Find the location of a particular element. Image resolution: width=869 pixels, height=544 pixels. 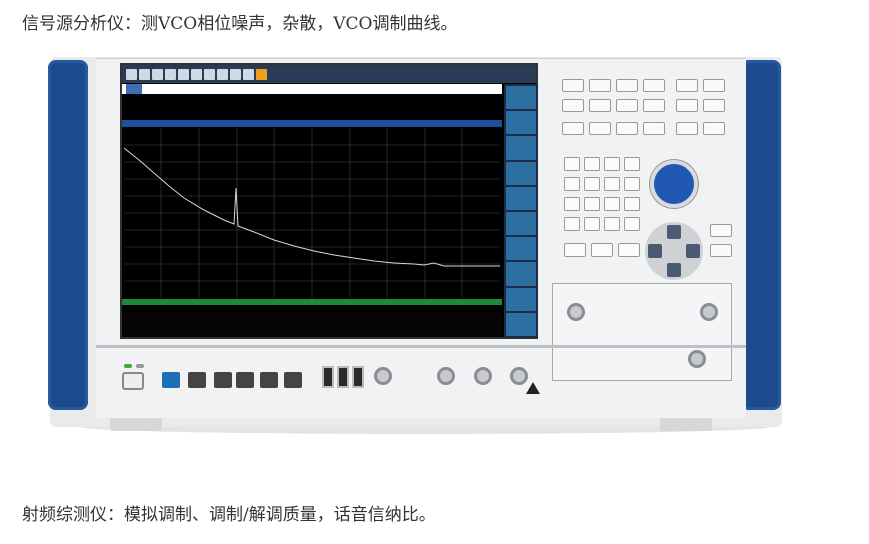

standby-led is located at coordinates (140, 366).